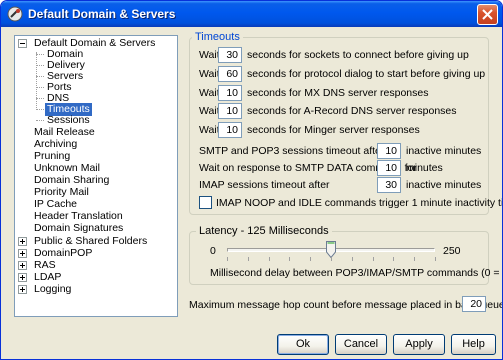 The image size is (503, 360). I want to click on help-button: Help, so click(473, 344).